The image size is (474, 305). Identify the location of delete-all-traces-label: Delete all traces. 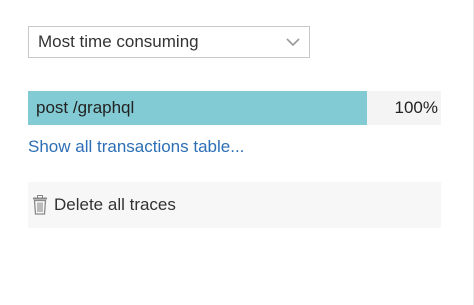
(115, 204).